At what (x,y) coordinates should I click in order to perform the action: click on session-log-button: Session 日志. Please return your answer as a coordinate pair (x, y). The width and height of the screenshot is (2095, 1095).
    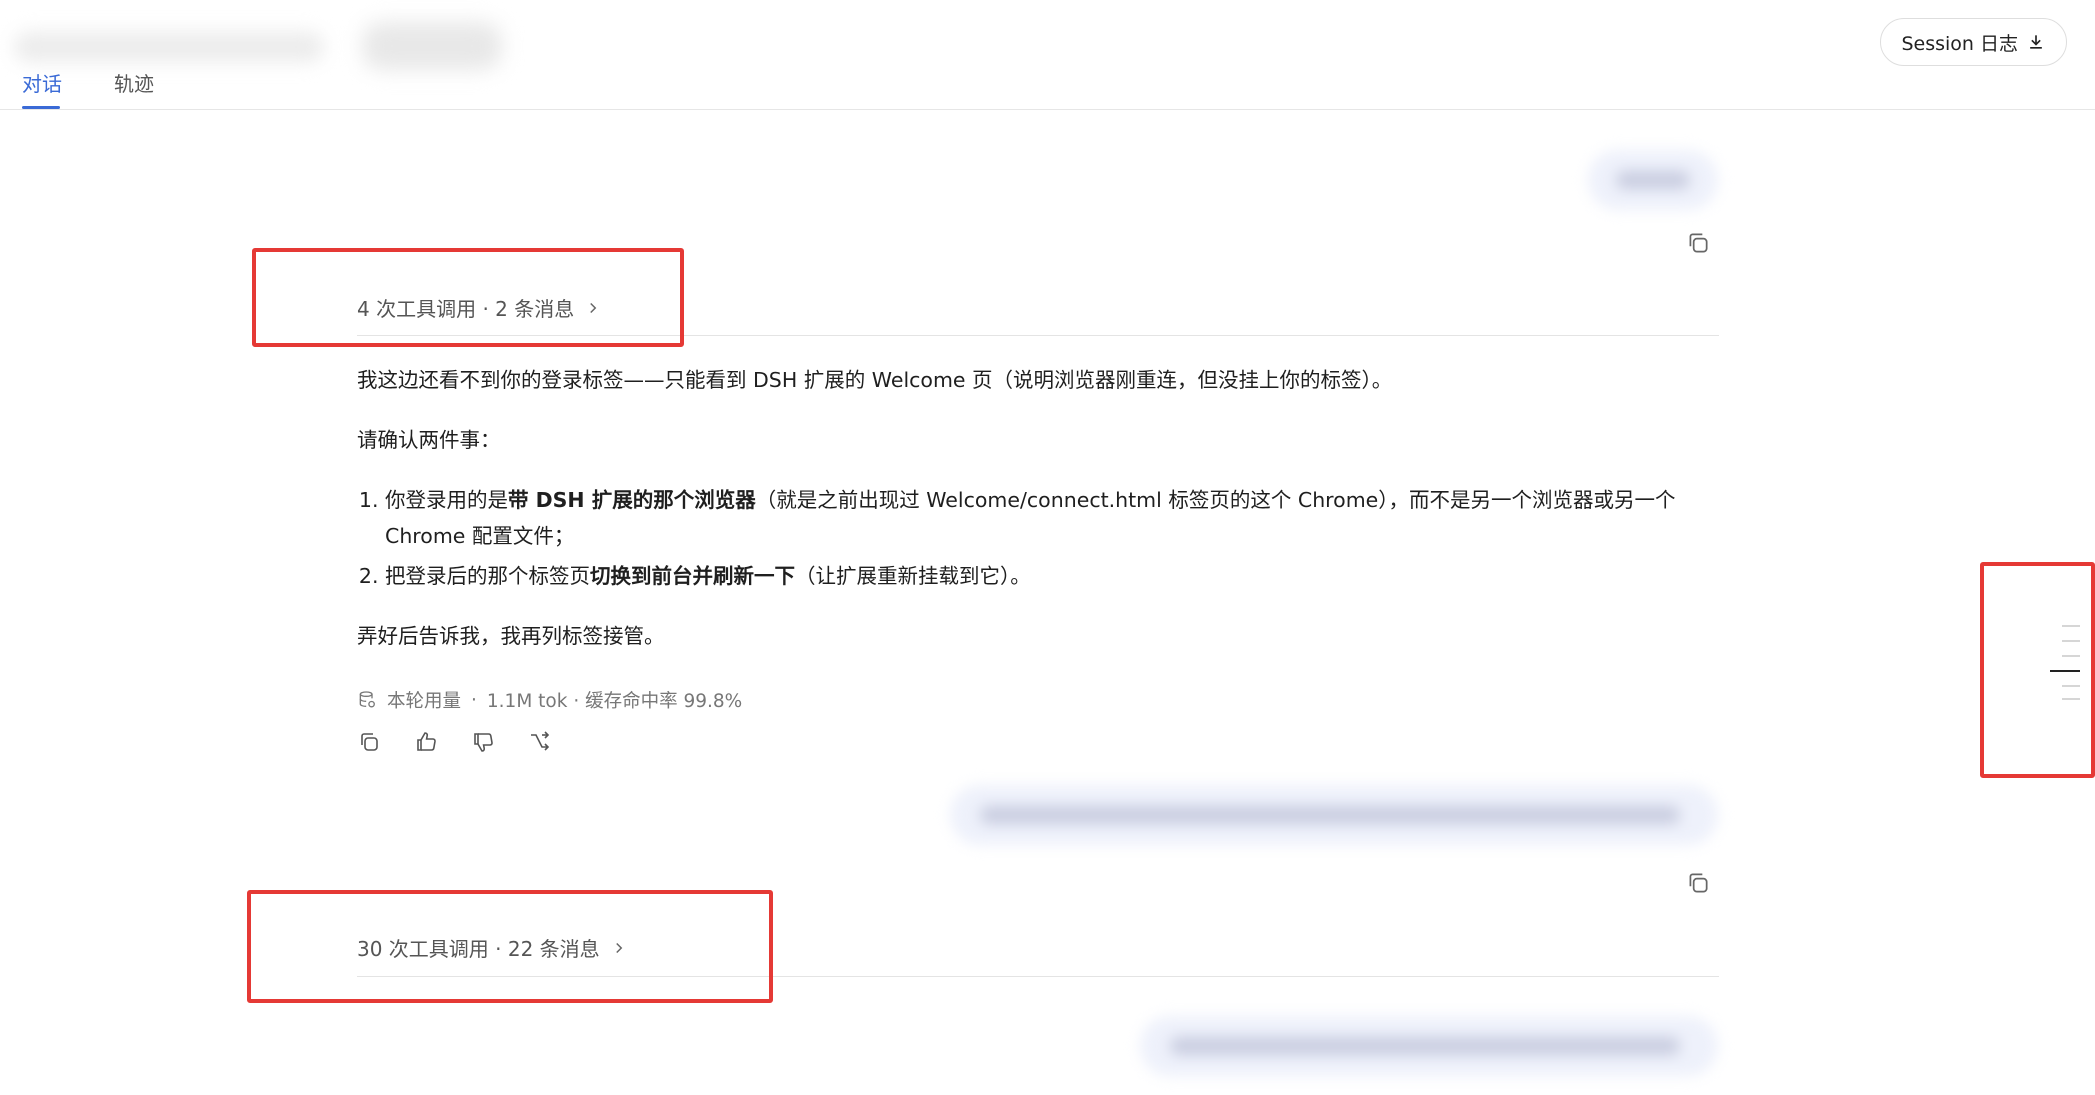
    Looking at the image, I should click on (1973, 42).